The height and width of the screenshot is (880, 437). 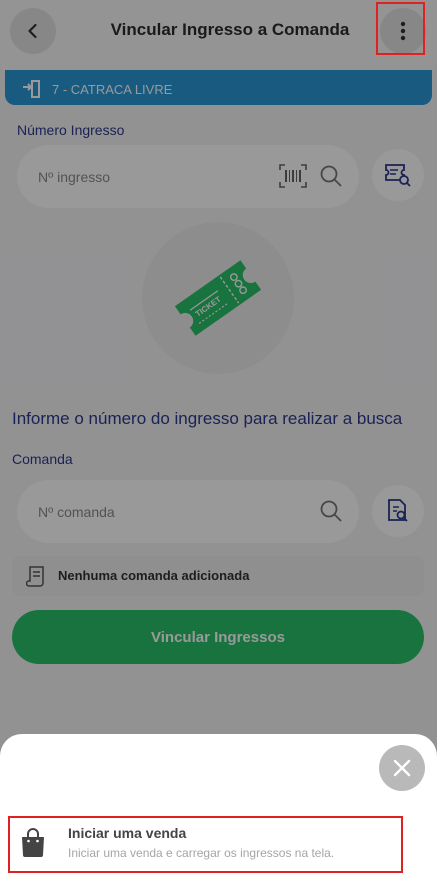 I want to click on close-sheet-button, so click(x=402, y=768).